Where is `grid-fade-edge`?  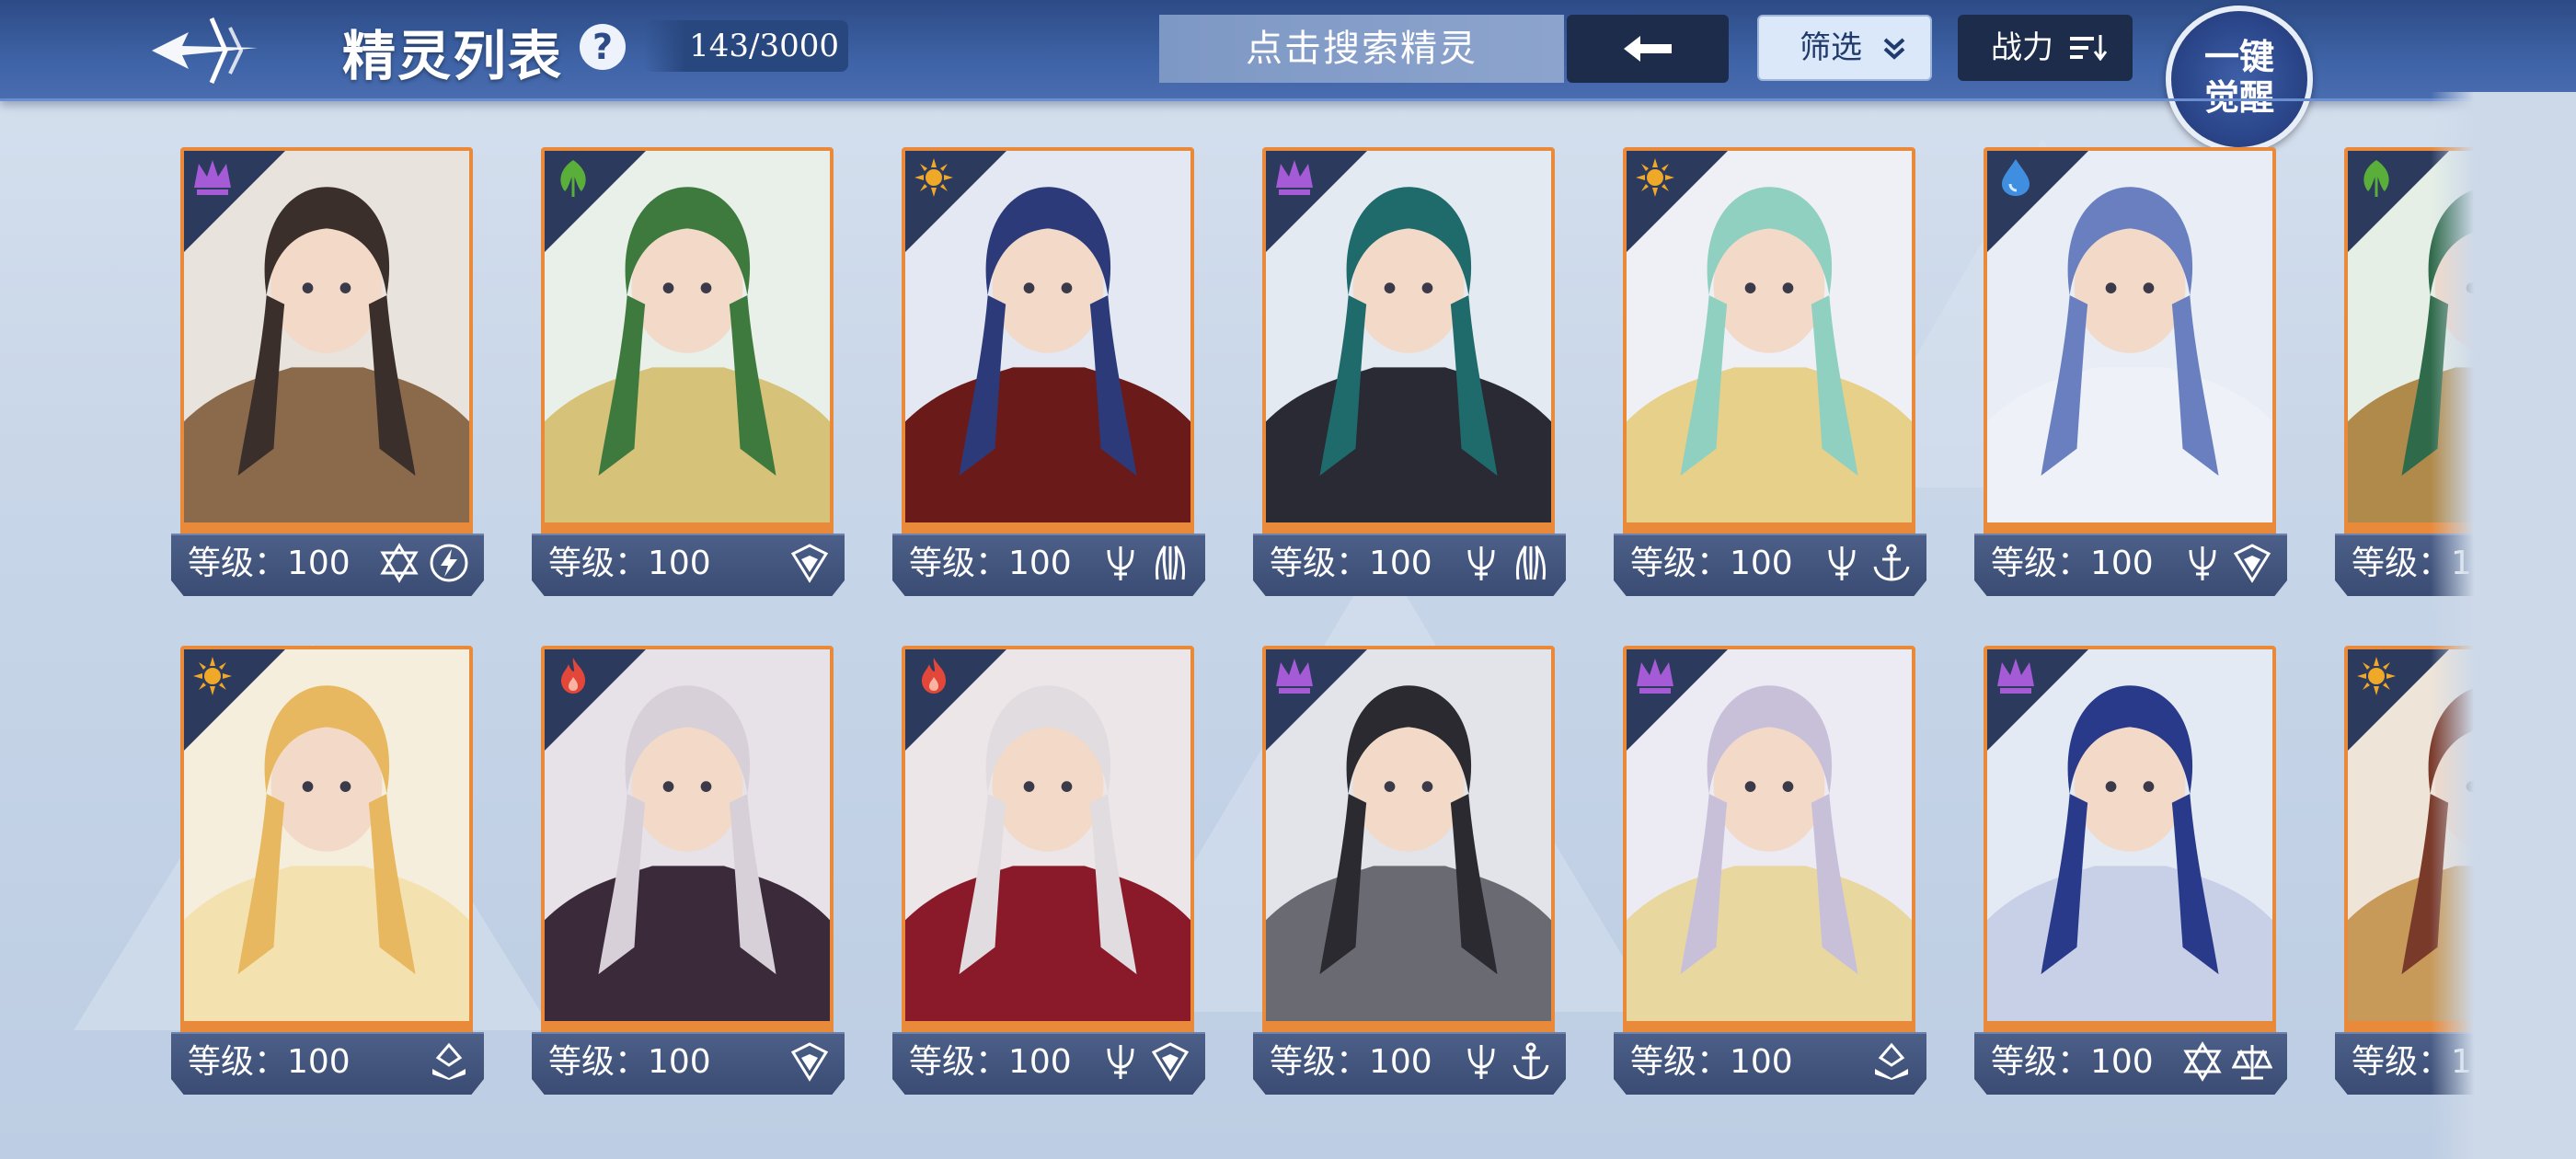 grid-fade-edge is located at coordinates (2503, 625).